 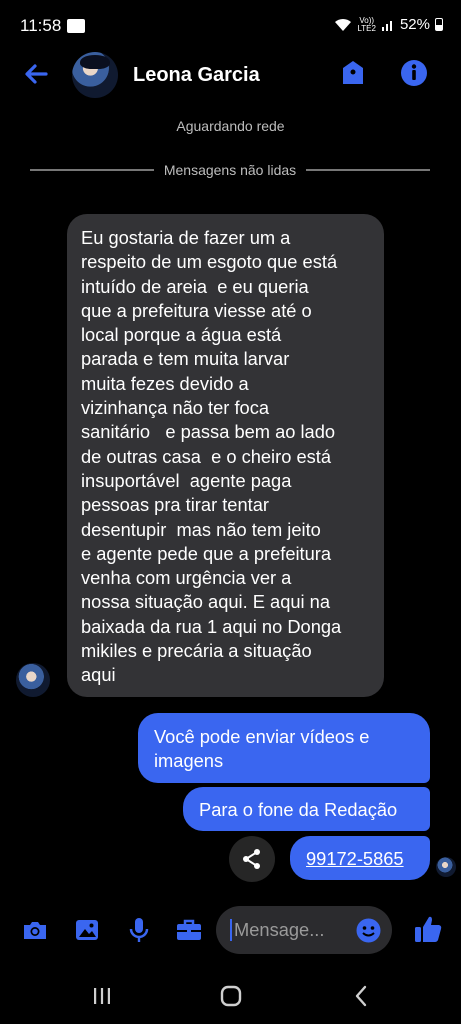 What do you see at coordinates (368, 930) in the screenshot?
I see `emoji-icon` at bounding box center [368, 930].